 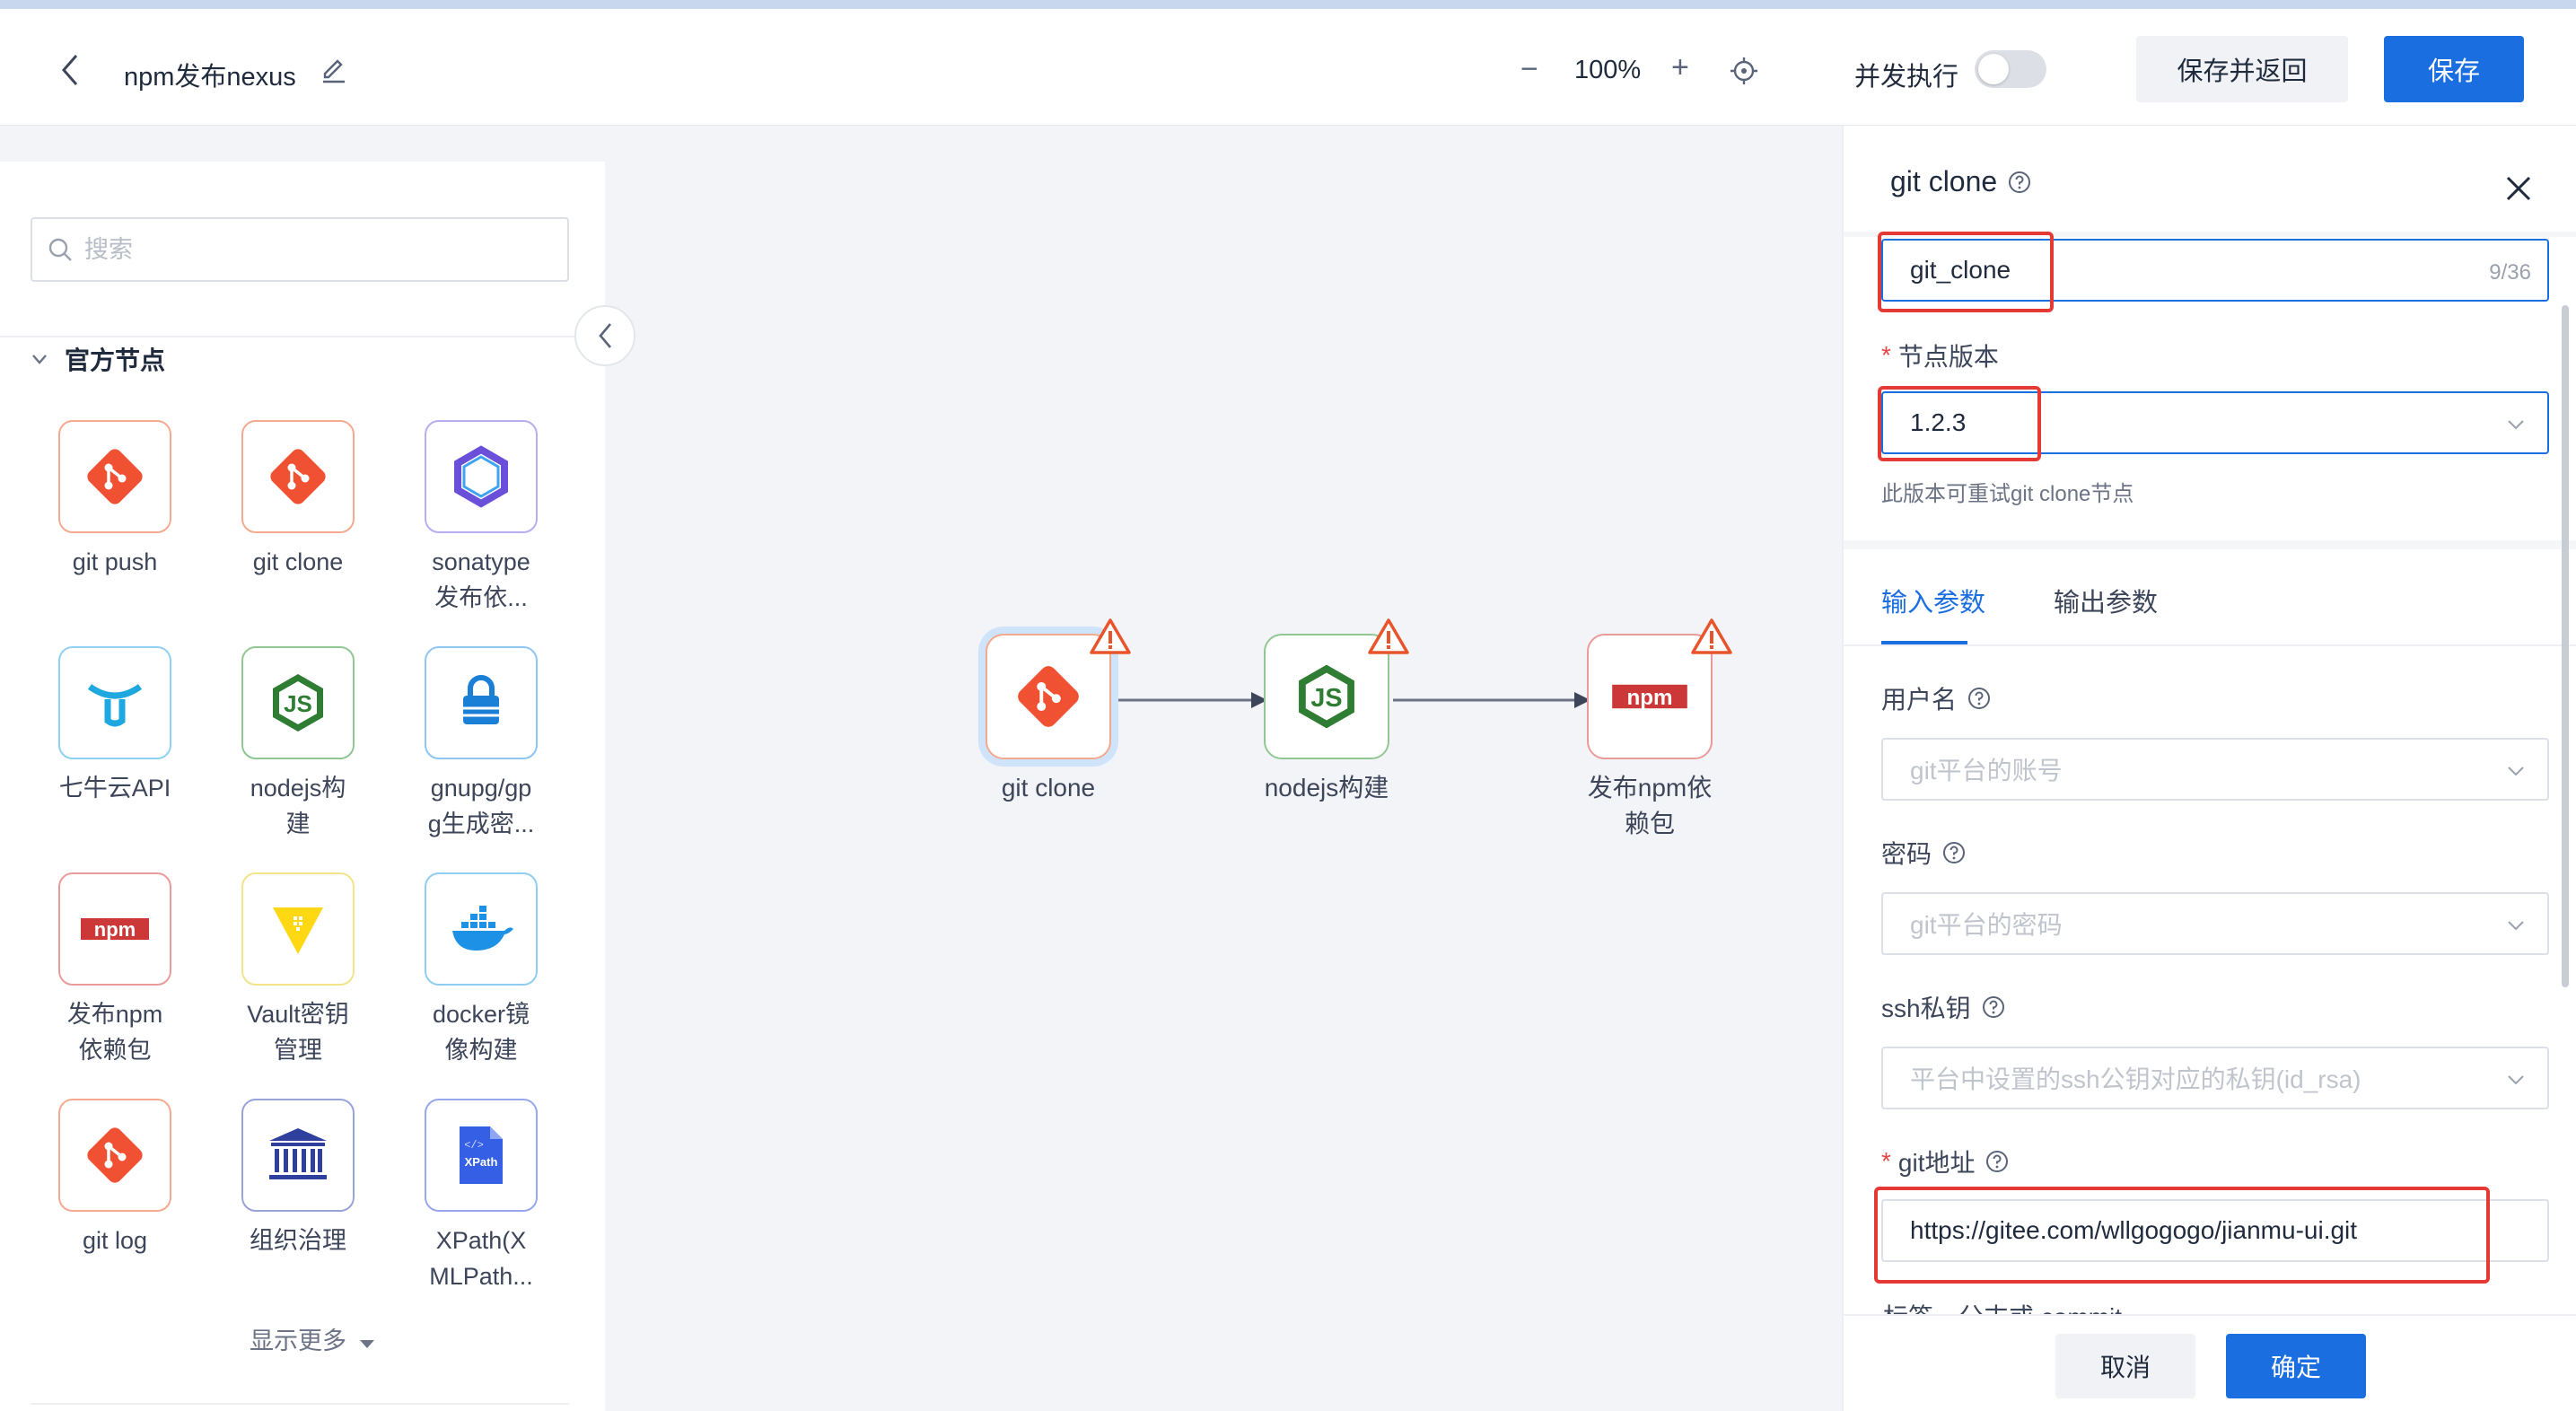 I want to click on highlight-box, so click(x=1966, y=272).